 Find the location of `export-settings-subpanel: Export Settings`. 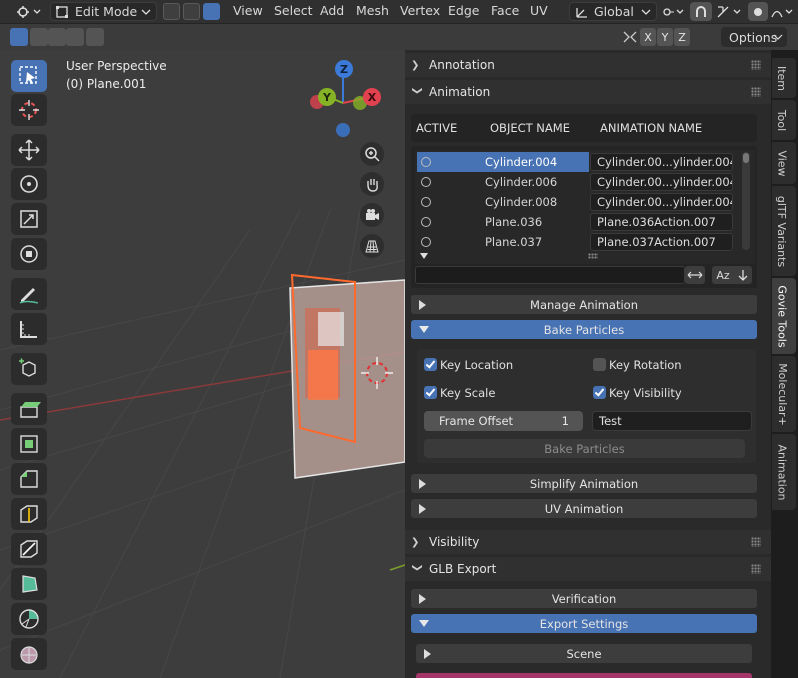

export-settings-subpanel: Export Settings is located at coordinates (584, 623).